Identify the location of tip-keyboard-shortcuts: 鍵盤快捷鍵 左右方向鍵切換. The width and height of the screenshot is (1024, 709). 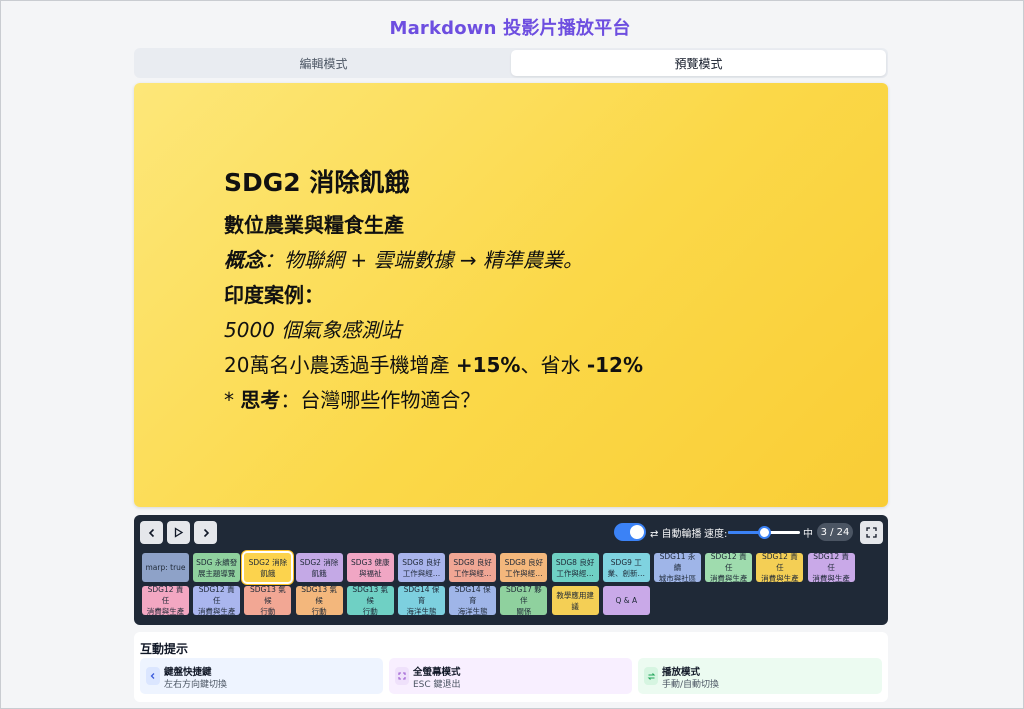
(261, 676).